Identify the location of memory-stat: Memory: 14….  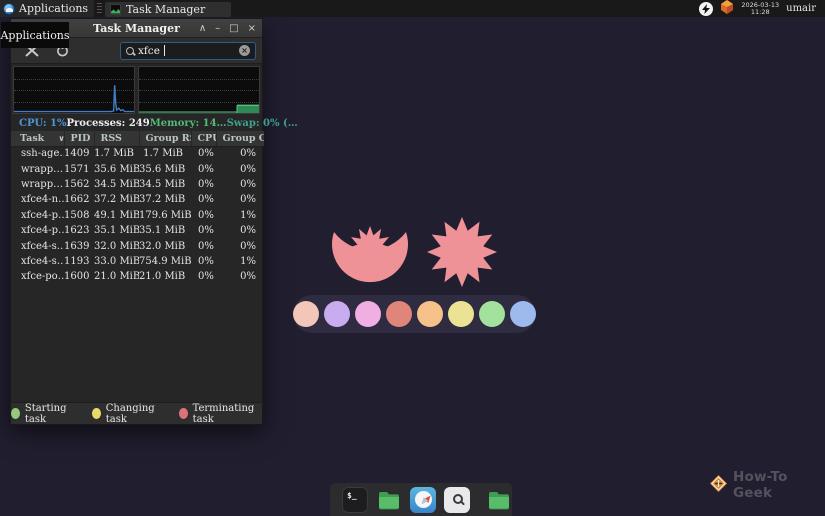
(188, 123).